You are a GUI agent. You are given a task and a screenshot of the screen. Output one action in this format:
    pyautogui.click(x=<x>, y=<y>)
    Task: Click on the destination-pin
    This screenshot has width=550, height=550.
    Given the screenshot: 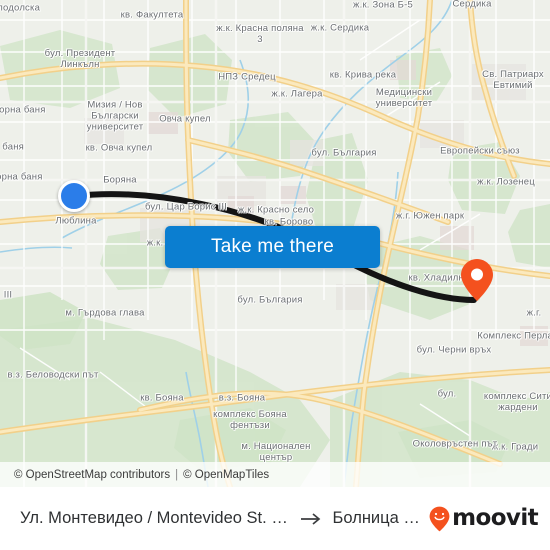 What is the action you would take?
    pyautogui.click(x=477, y=280)
    